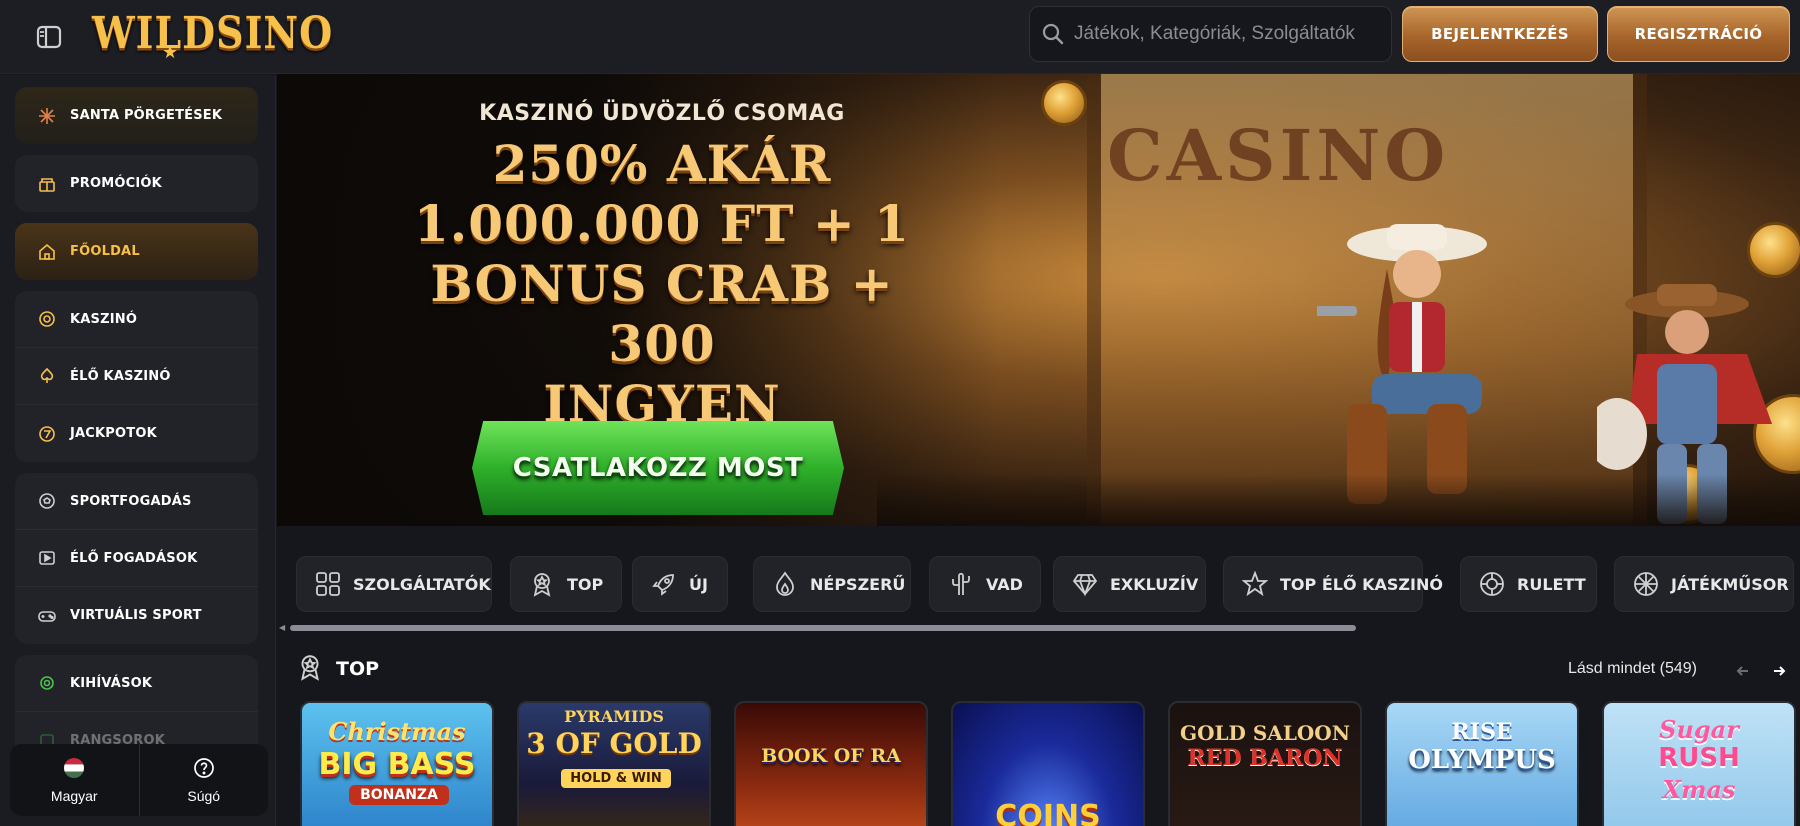  What do you see at coordinates (283, 628) in the screenshot?
I see `scroll-left-arrow-icon: ◀` at bounding box center [283, 628].